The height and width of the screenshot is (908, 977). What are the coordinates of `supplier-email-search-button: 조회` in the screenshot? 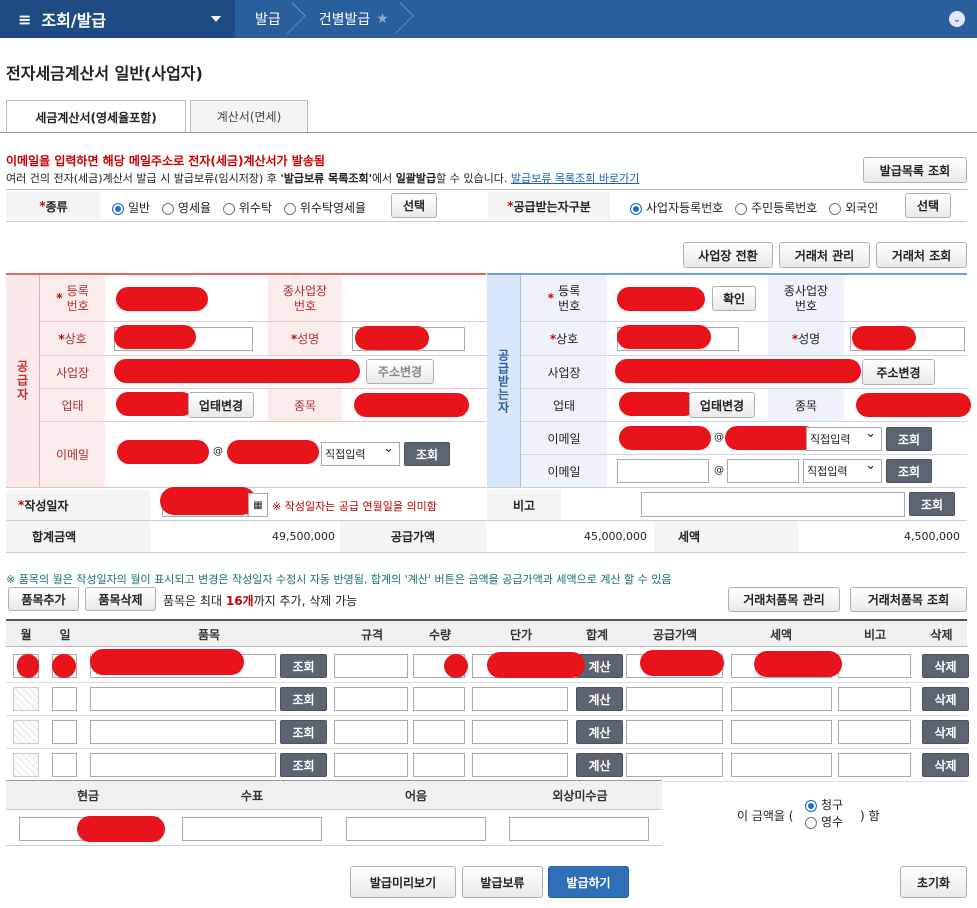 It's located at (427, 454).